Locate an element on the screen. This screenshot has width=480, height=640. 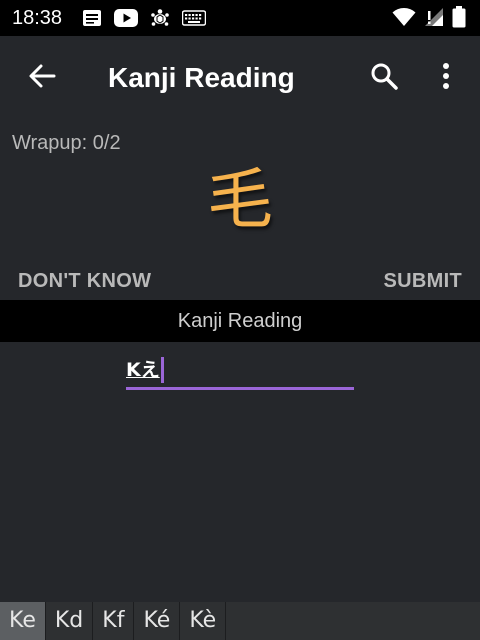
cell-signal-icon is located at coordinates (434, 17).